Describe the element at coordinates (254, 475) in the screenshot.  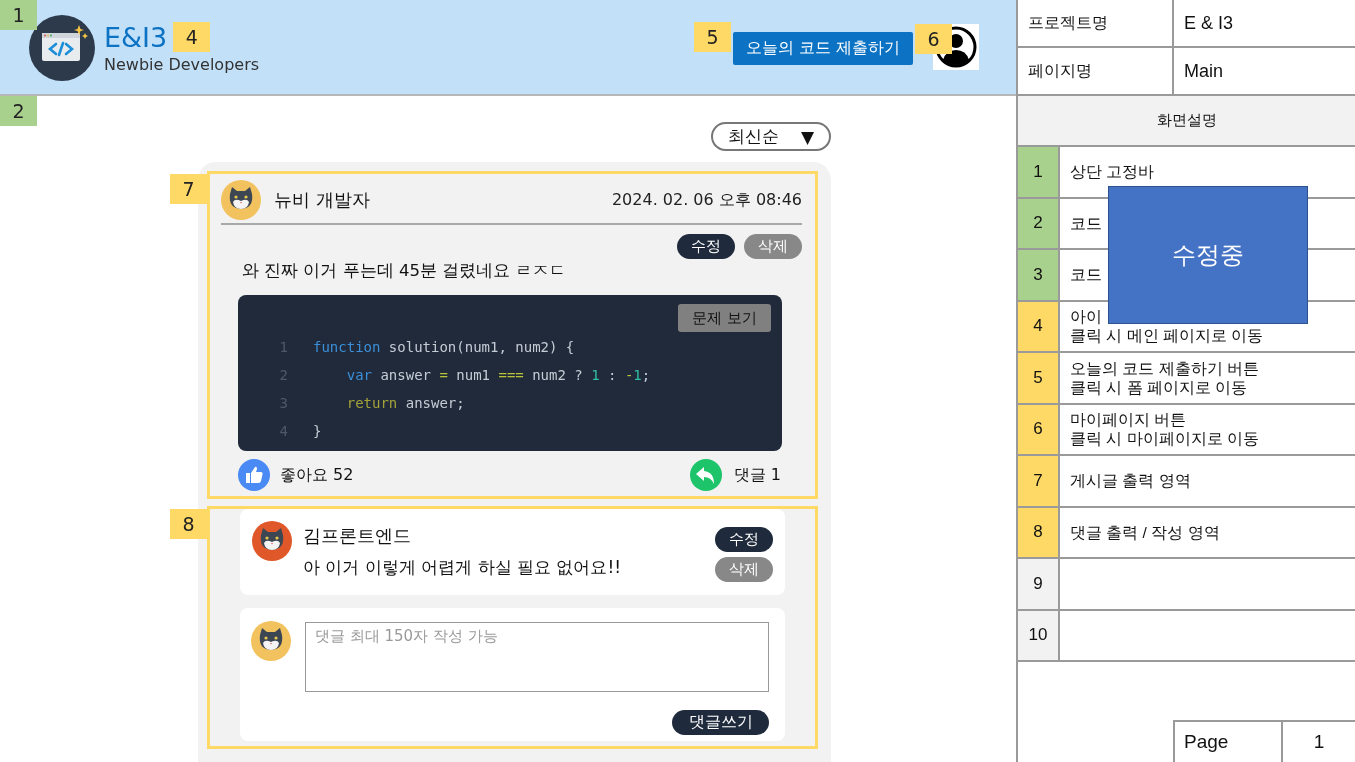
I see `thumbs-up-icon` at that location.